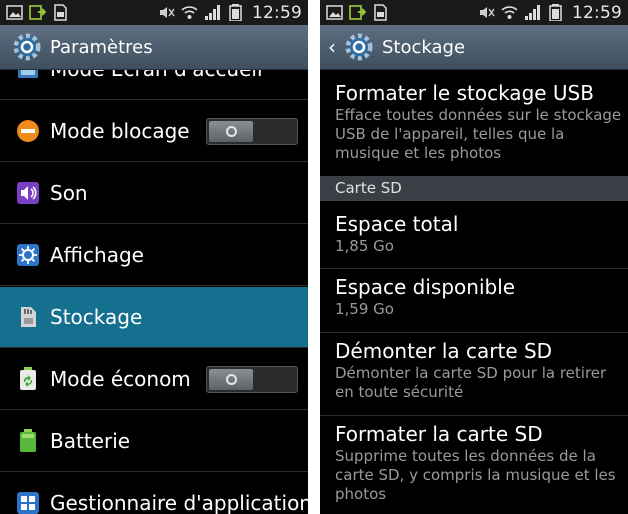 Image resolution: width=628 pixels, height=514 pixels. Describe the element at coordinates (154, 441) in the screenshot. I see `setting-battery: Batterie` at that location.